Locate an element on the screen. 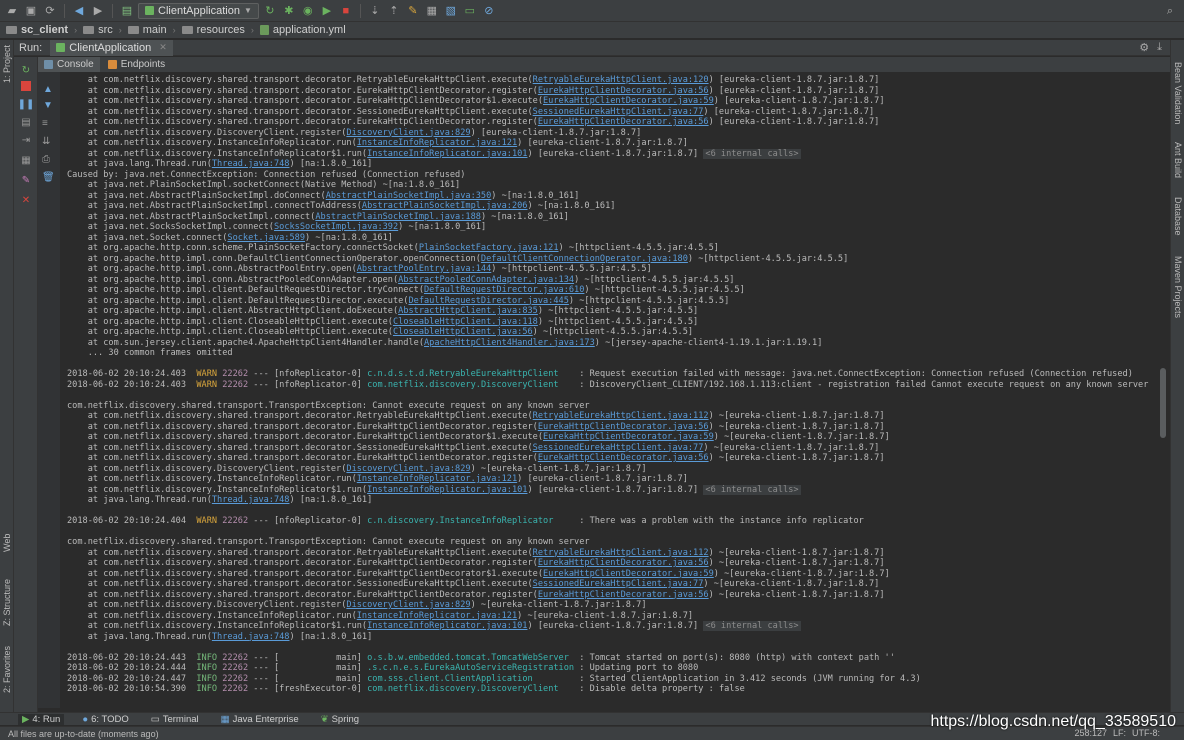 The height and width of the screenshot is (740, 1184). coverage-icon: ◉ is located at coordinates (308, 11).